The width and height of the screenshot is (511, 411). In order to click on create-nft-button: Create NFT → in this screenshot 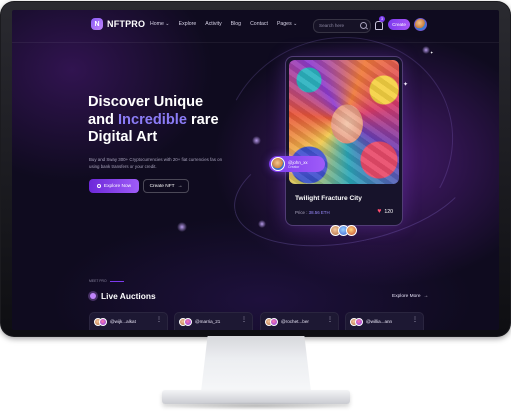, I will do `click(166, 186)`.